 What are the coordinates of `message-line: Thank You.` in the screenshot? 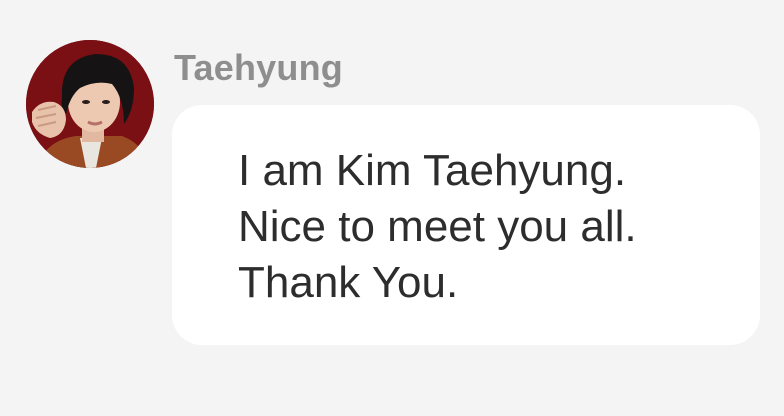 It's located at (348, 282).